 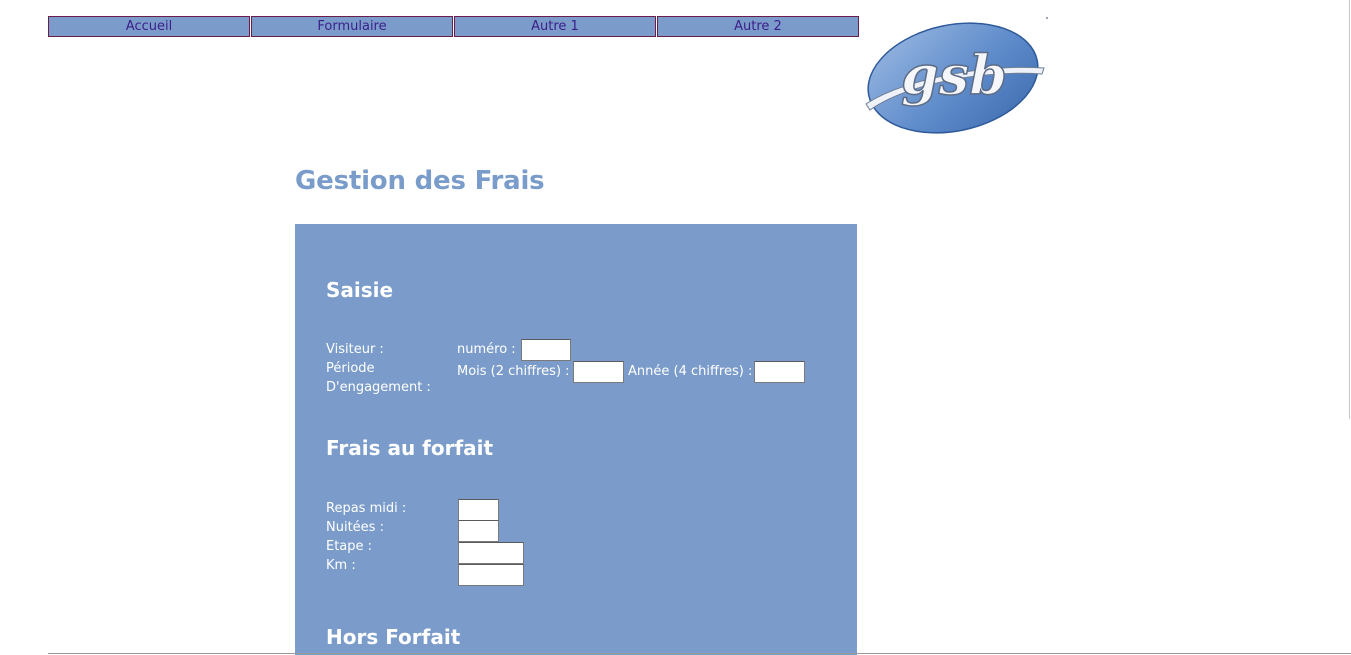 What do you see at coordinates (355, 527) in the screenshot?
I see `nuitees-label: Nuitées :` at bounding box center [355, 527].